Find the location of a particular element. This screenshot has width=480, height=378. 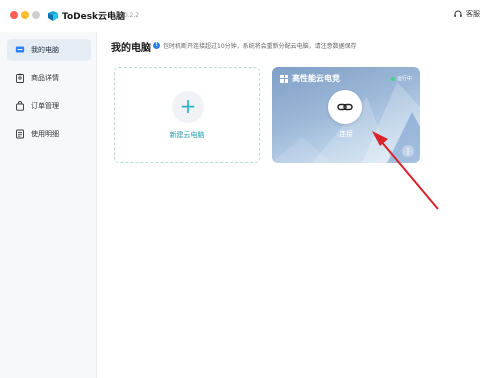

customer-service-button: 客服 is located at coordinates (466, 14).